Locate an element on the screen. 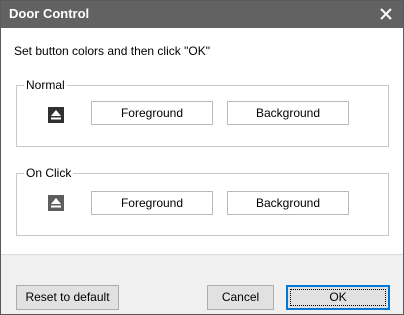 This screenshot has width=404, height=315. onclick-background-button: Background is located at coordinates (288, 203).